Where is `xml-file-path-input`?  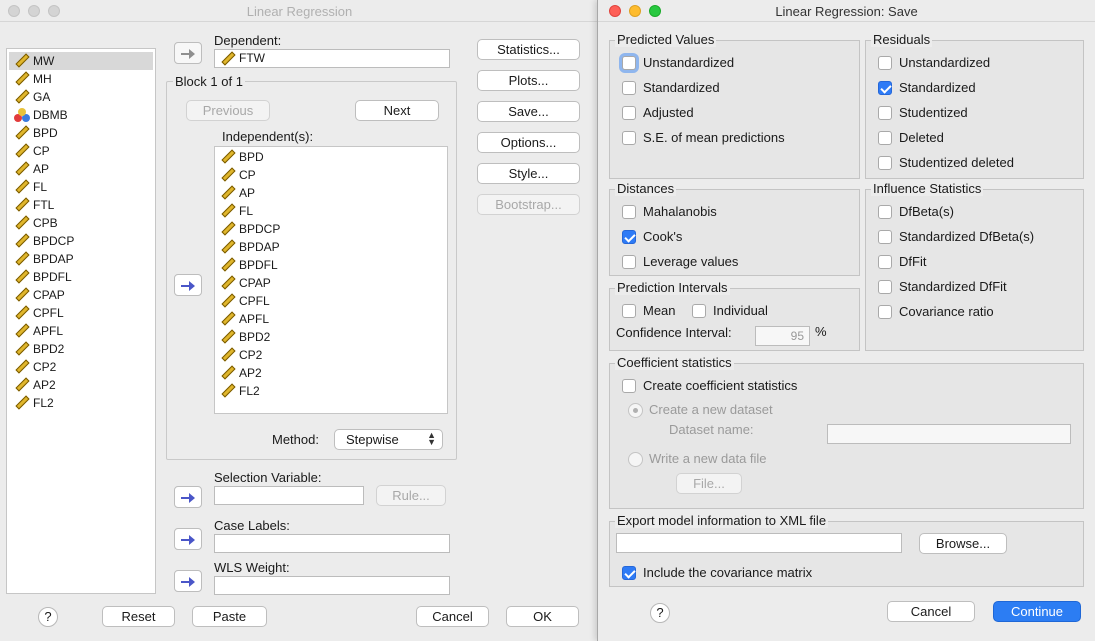
xml-file-path-input is located at coordinates (759, 543).